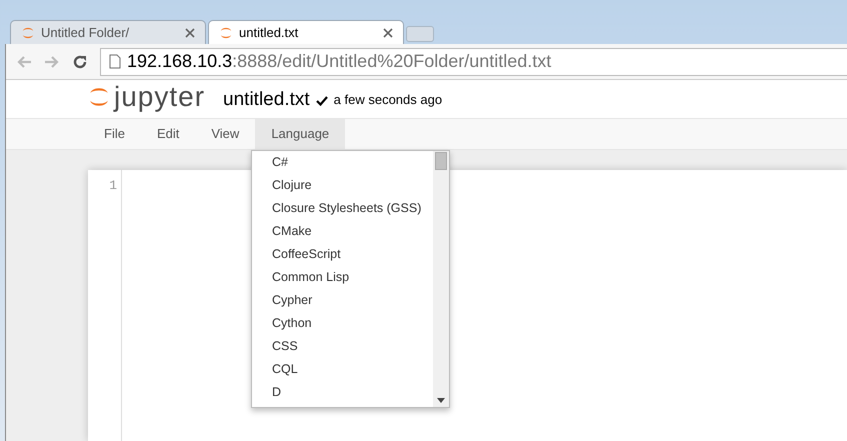 Image resolution: width=847 pixels, height=441 pixels. I want to click on language-option: Clojure, so click(342, 185).